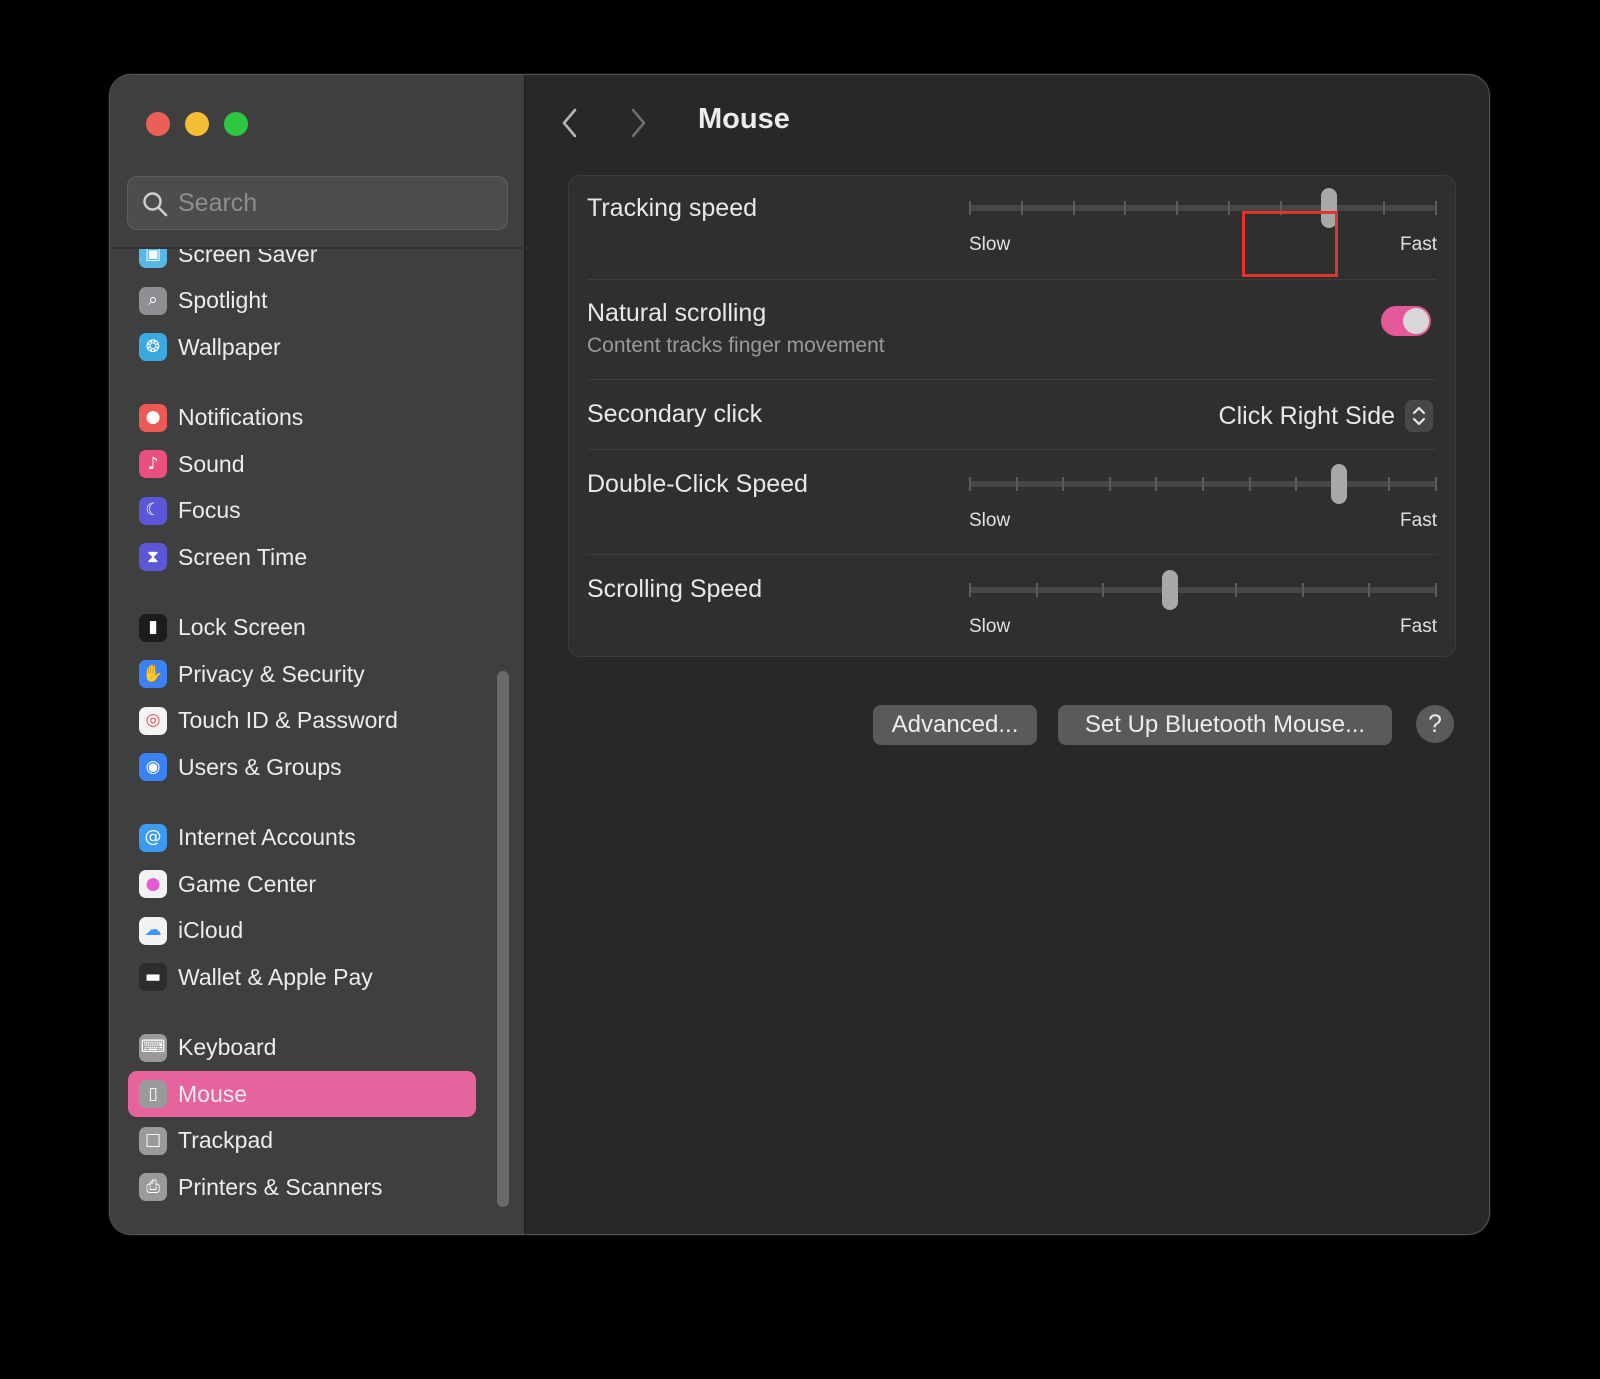  I want to click on close-button, so click(158, 124).